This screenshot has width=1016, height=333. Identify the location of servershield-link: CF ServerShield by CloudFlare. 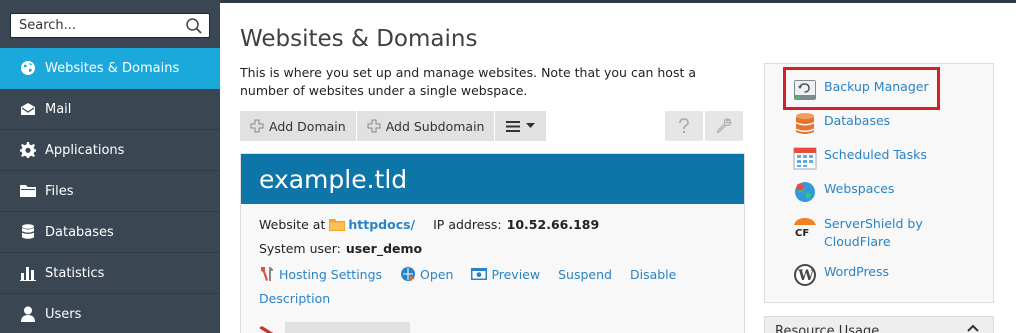
(878, 233).